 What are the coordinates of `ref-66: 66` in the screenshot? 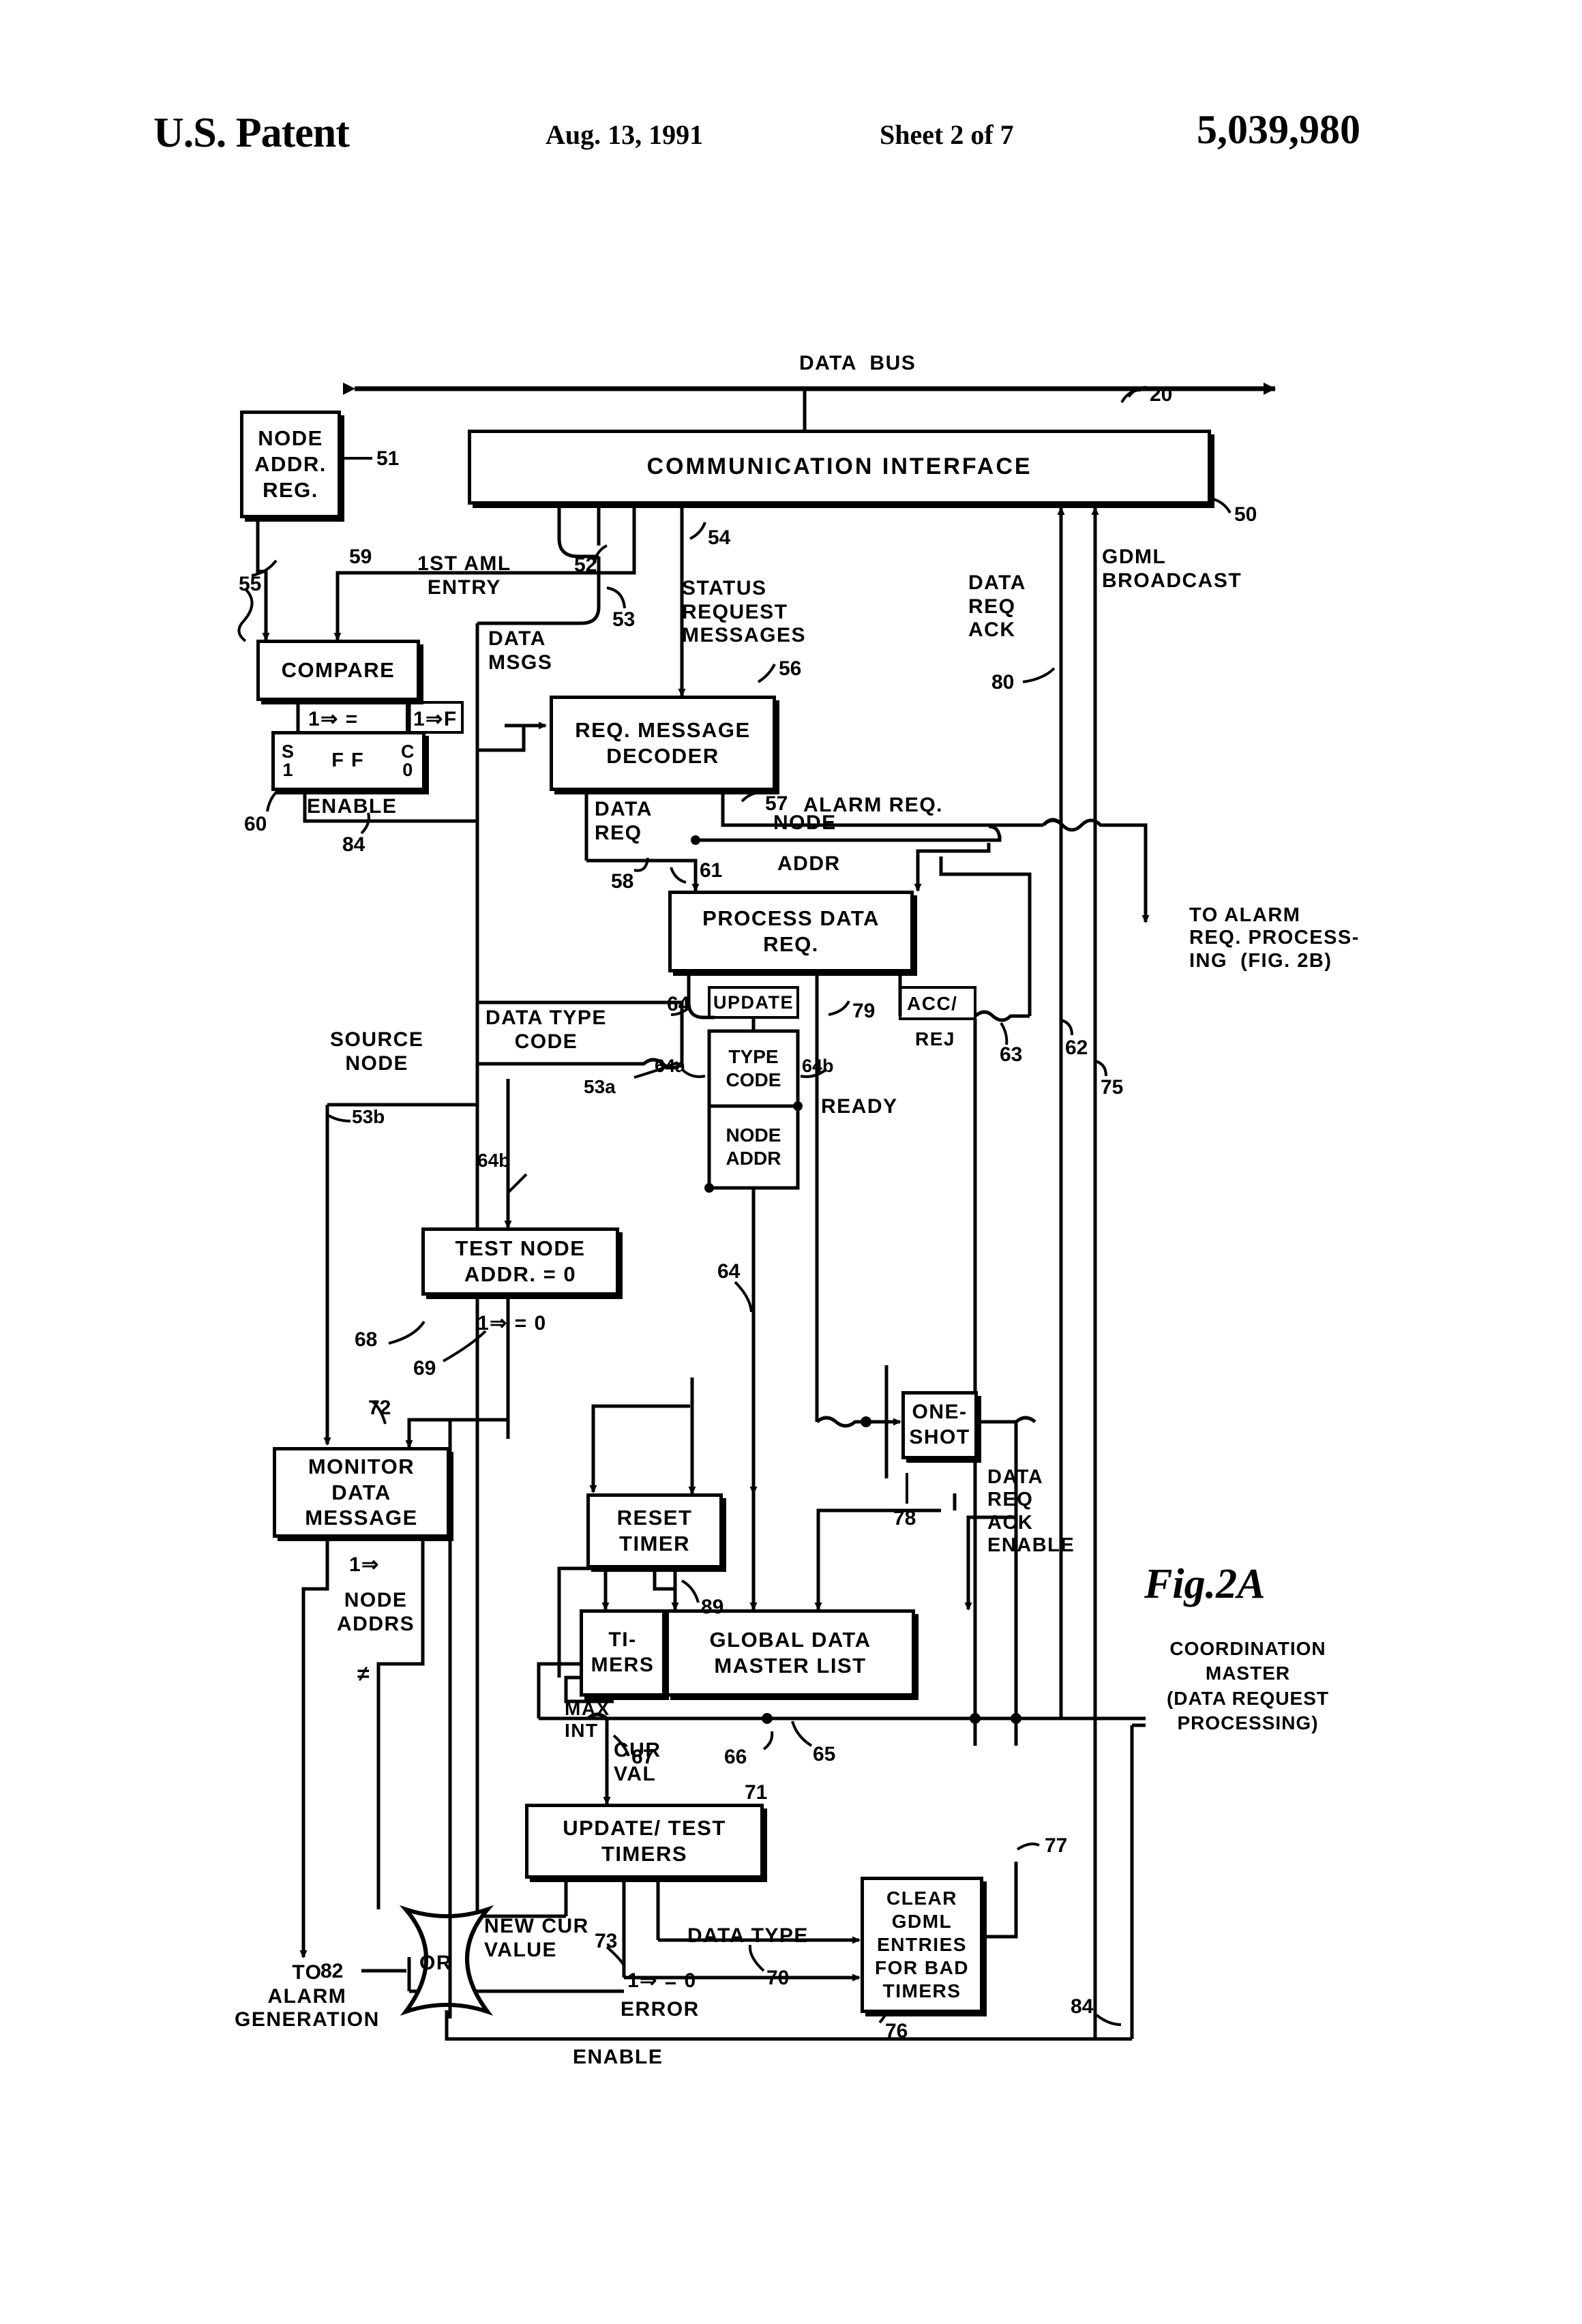 It's located at (735, 1757).